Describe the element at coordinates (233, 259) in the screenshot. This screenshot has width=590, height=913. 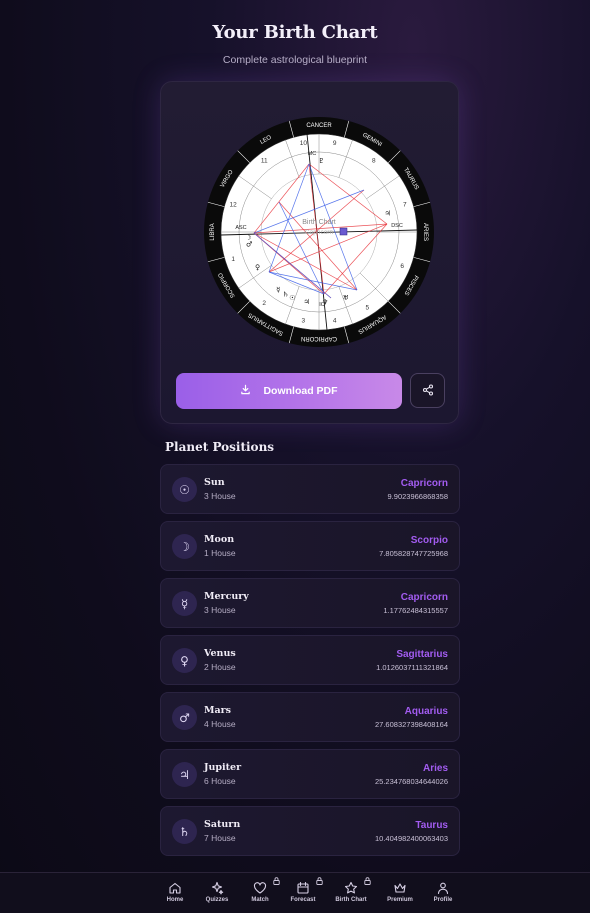
I see `house-number: 1` at that location.